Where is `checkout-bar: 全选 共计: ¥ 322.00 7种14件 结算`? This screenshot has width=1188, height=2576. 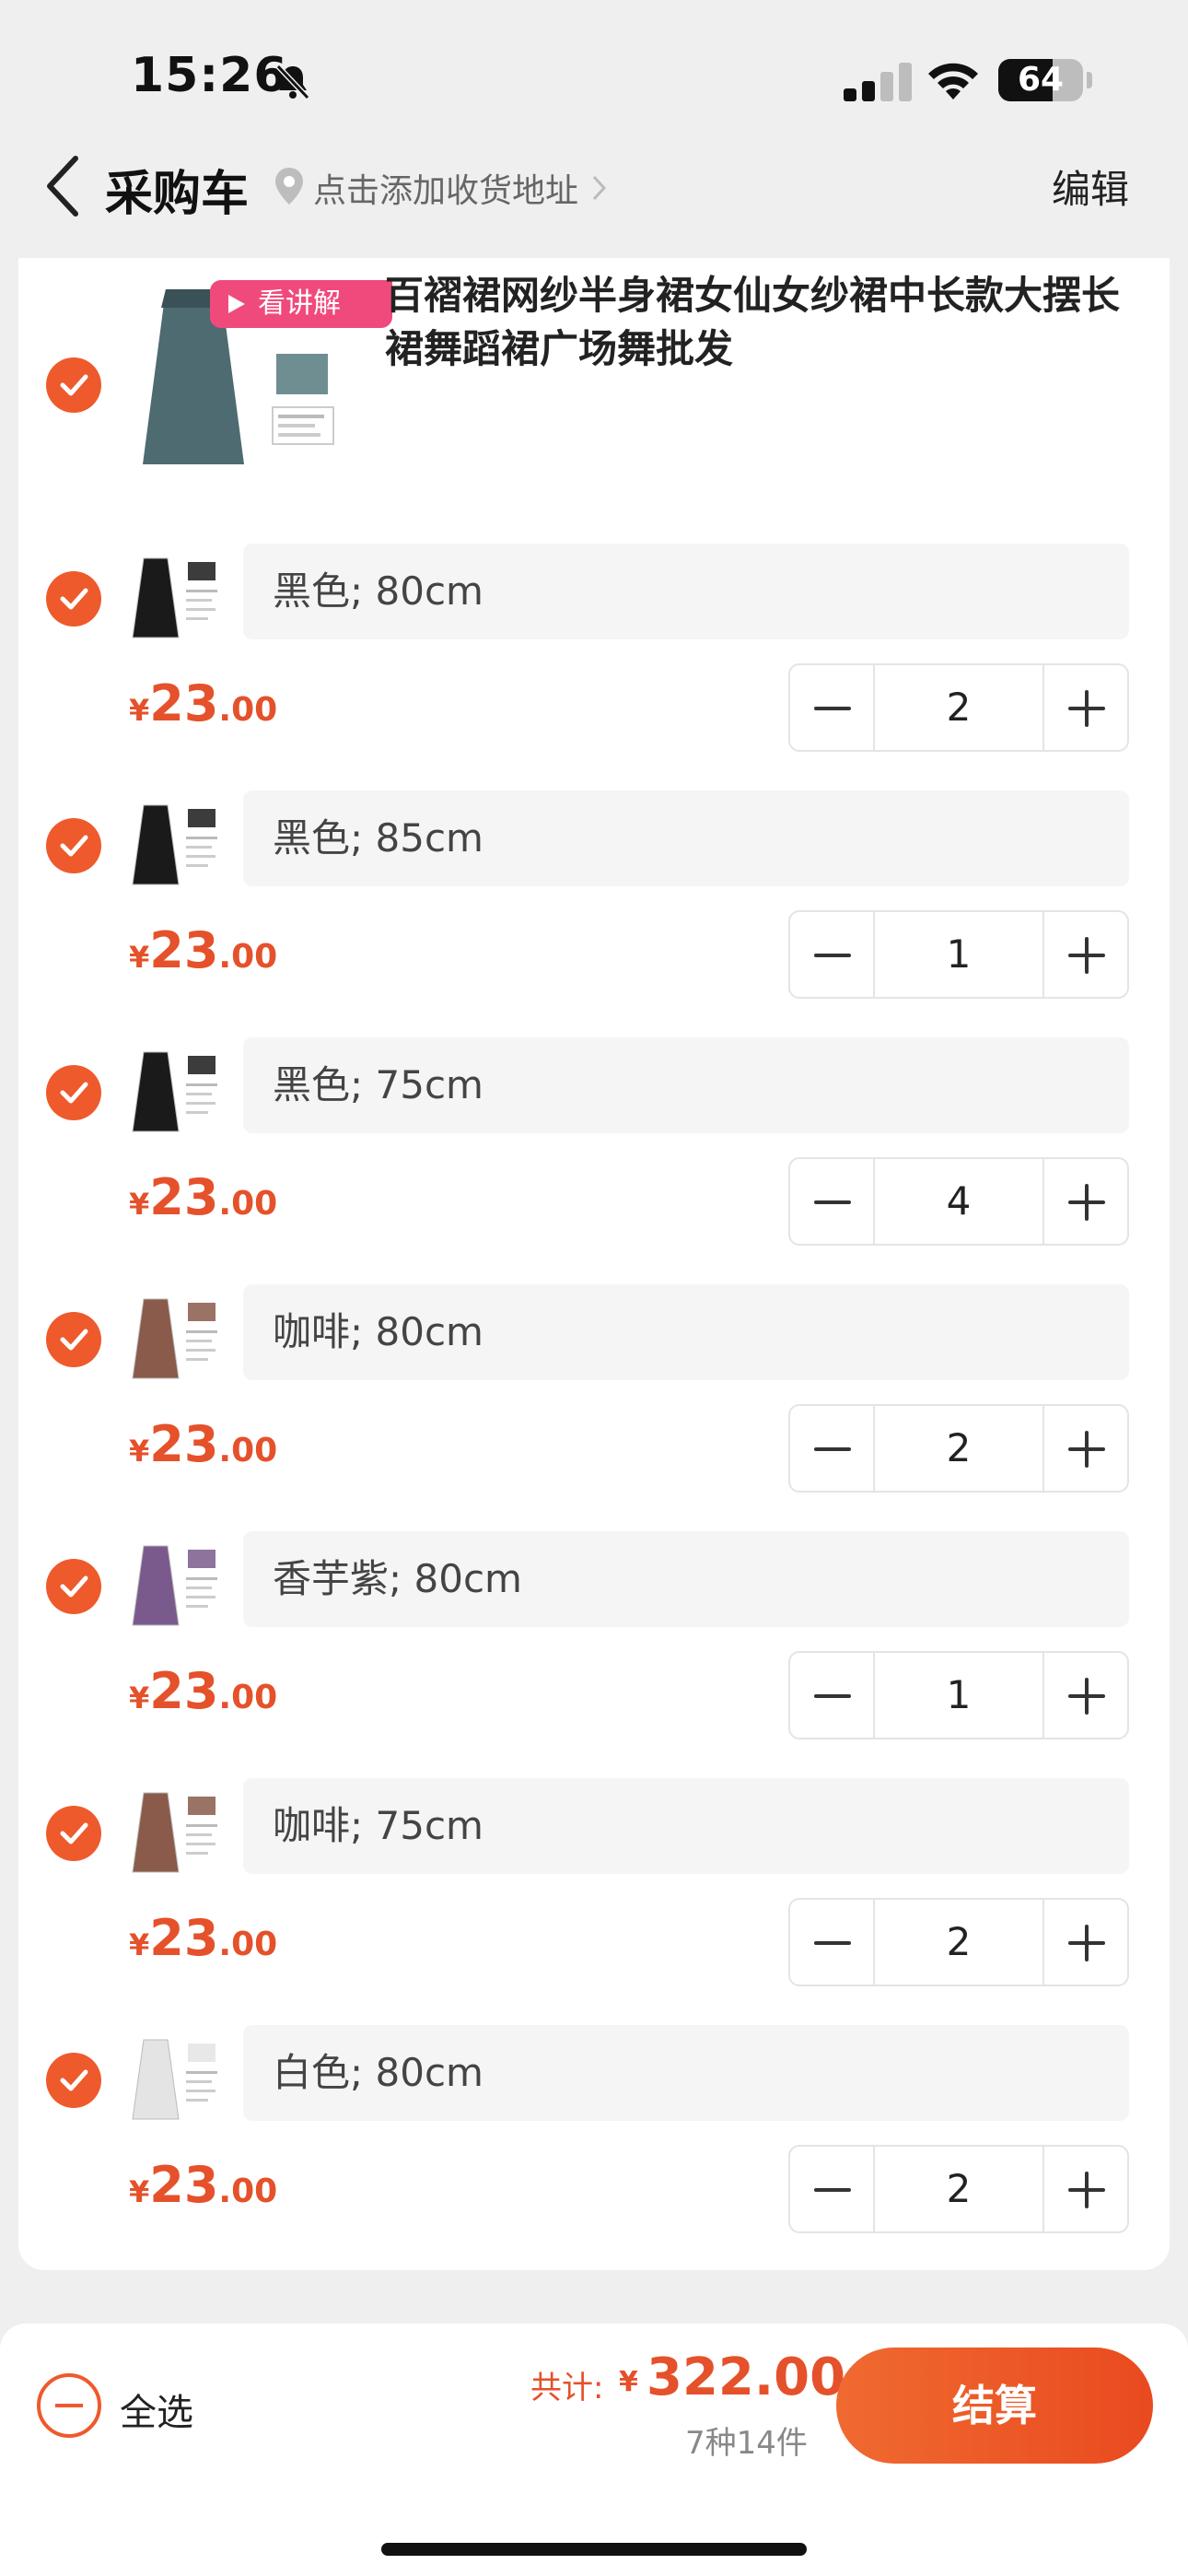 checkout-bar: 全选 共计: ¥ 322.00 7种14件 结算 is located at coordinates (594, 2450).